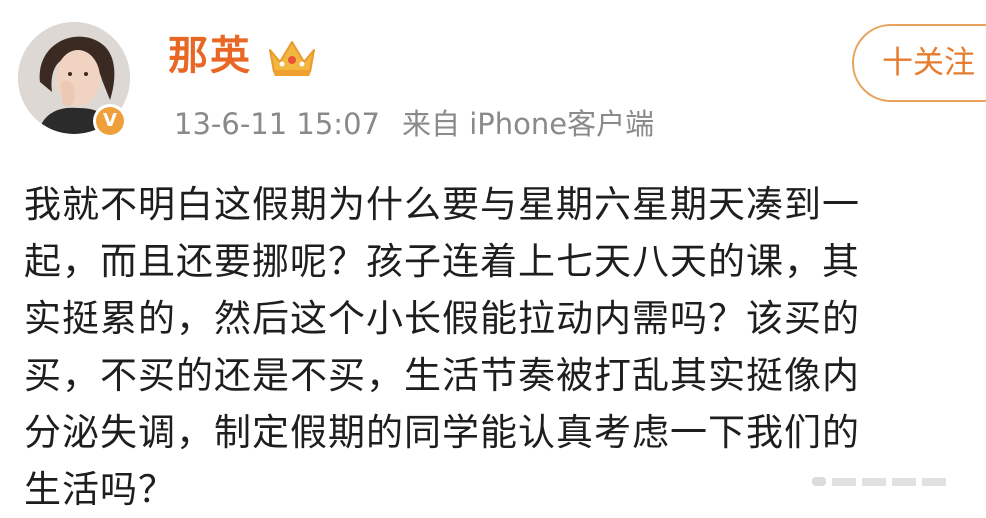  I want to click on verified-badge-icon: V, so click(110, 121).